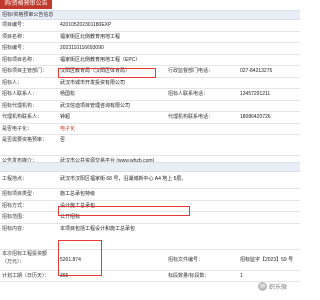 Image resolution: width=320 pixels, height=300 pixels. Describe the element at coordinates (20, 194) in the screenshot. I see `label: 招标项目类型：` at that location.